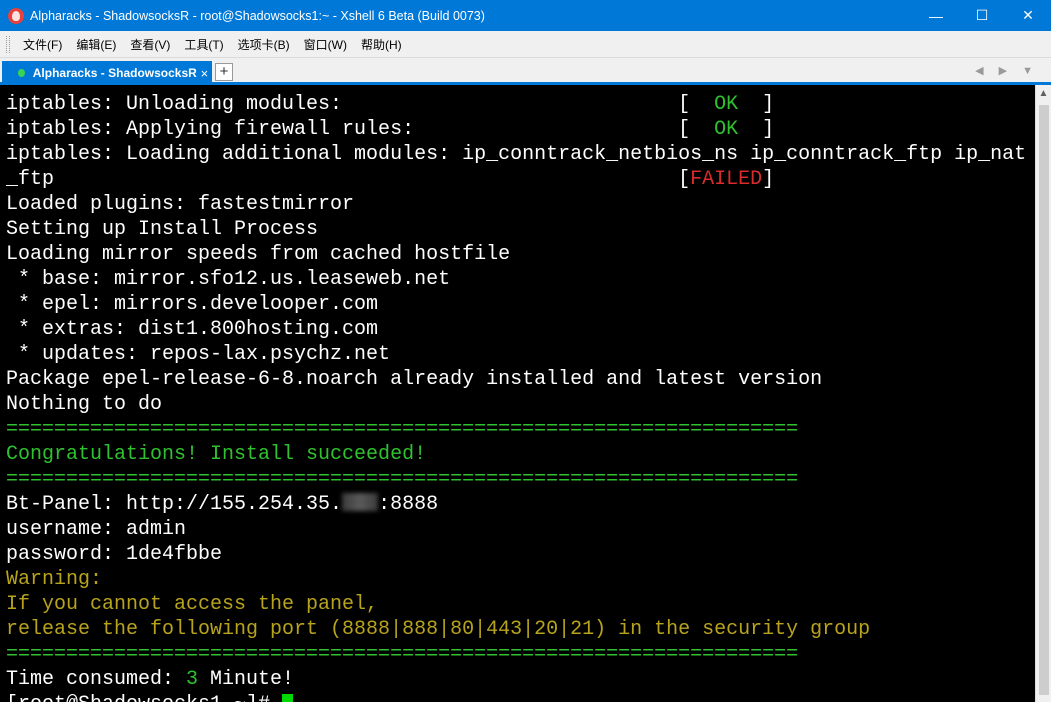 This screenshot has height=702, width=1051. I want to click on terminal-line-text: Nothing to do, so click(84, 404).